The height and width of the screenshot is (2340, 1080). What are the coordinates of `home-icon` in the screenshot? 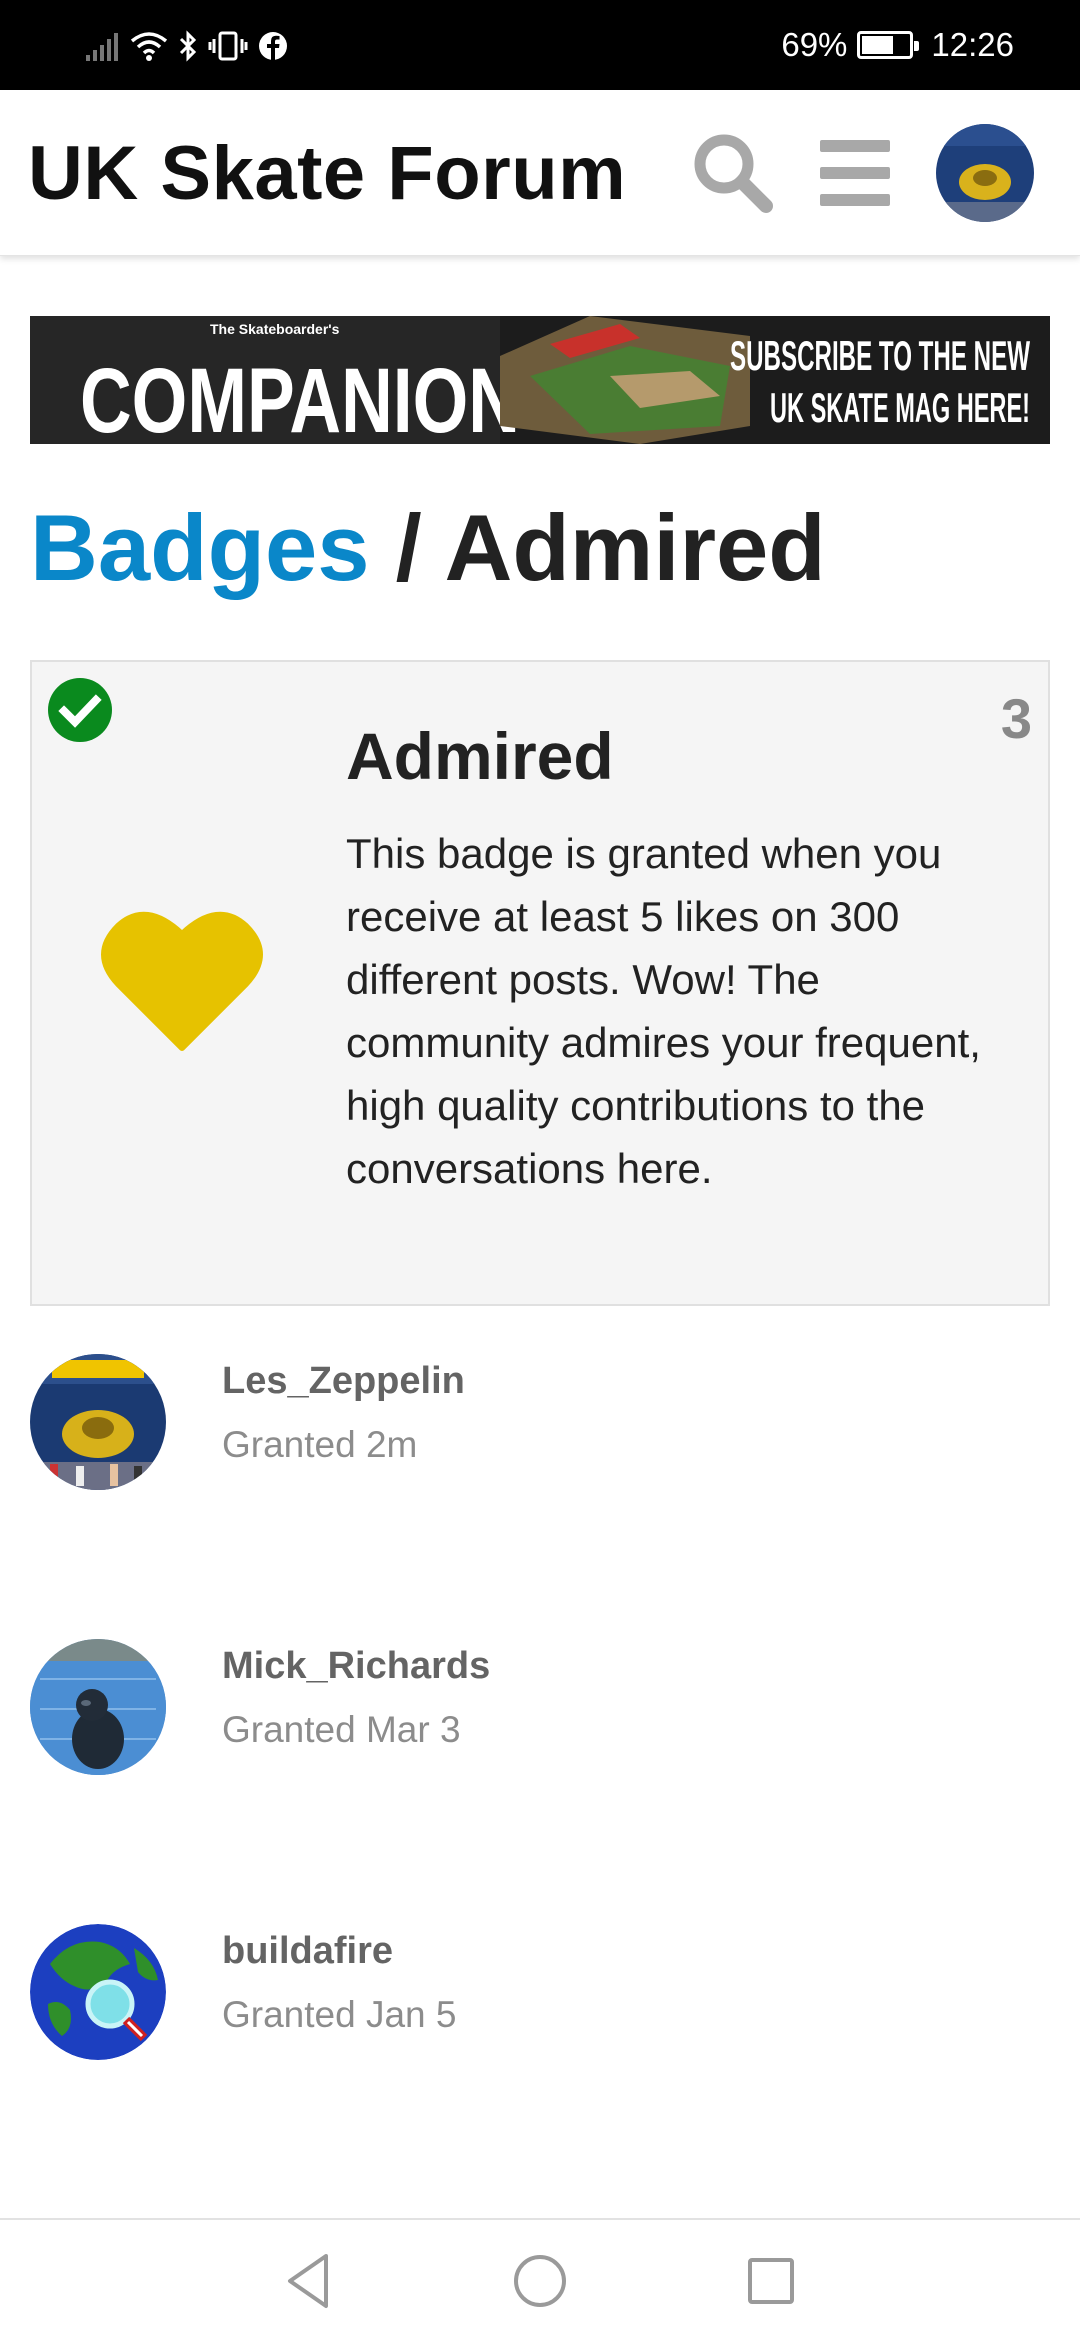 It's located at (540, 2281).